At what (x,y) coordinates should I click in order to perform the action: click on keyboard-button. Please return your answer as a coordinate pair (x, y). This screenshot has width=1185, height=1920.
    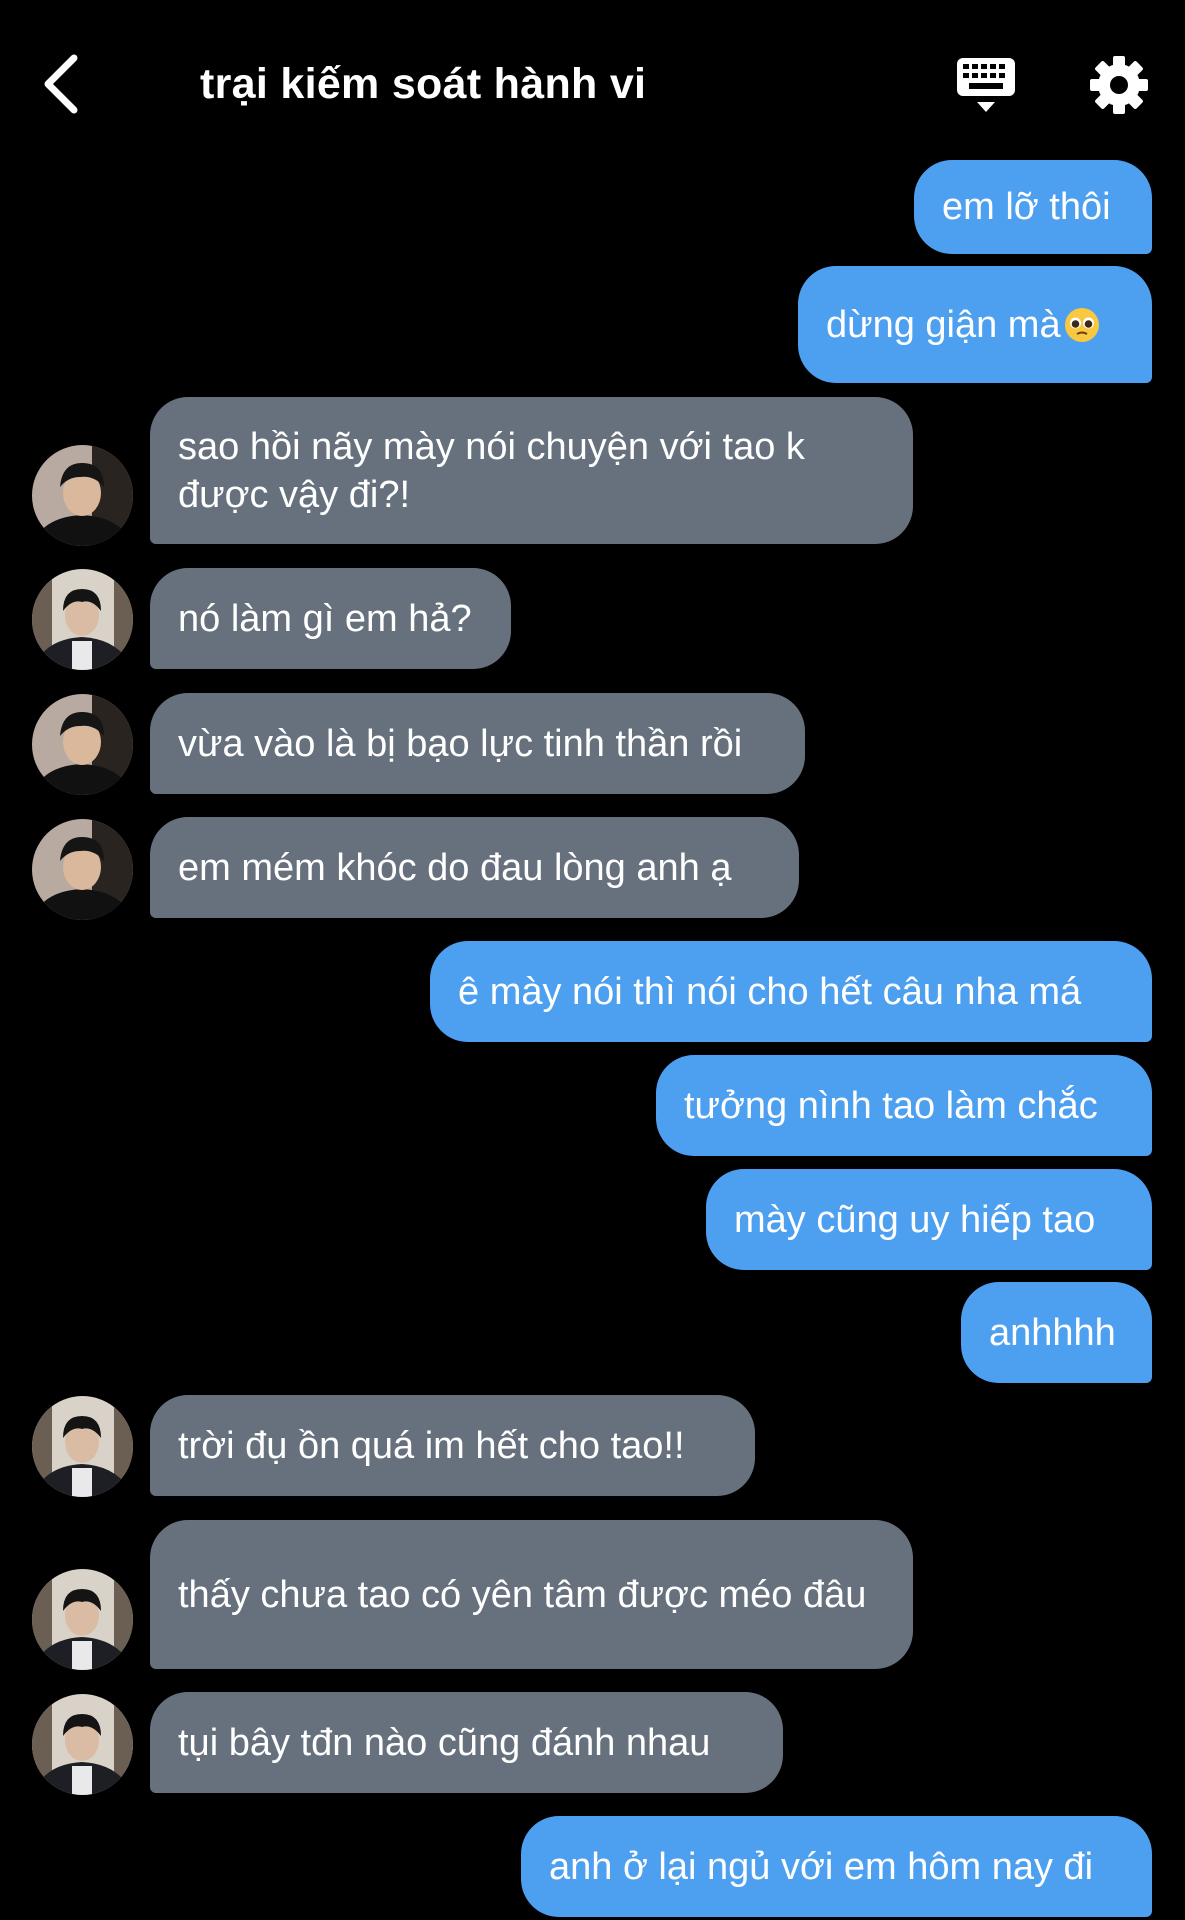
    Looking at the image, I should click on (986, 86).